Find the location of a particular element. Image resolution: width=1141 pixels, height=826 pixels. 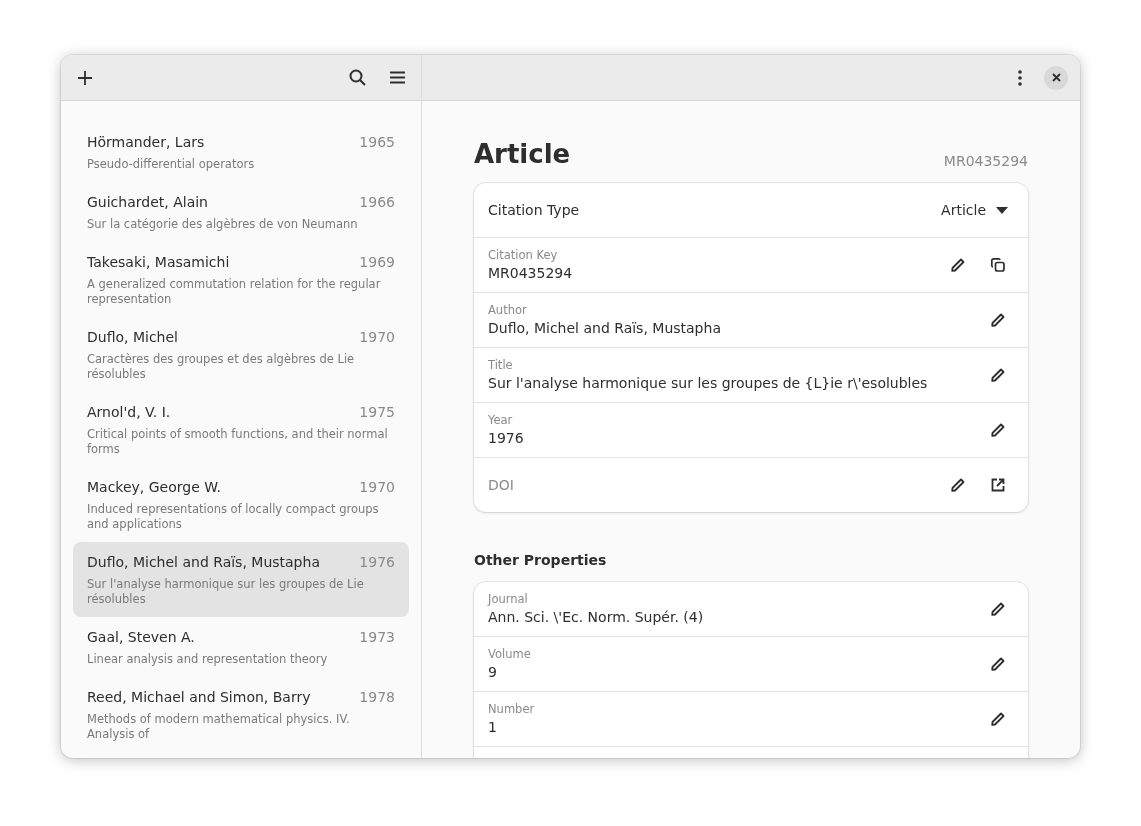

entry-author: Hörmander, Lars is located at coordinates (146, 142).